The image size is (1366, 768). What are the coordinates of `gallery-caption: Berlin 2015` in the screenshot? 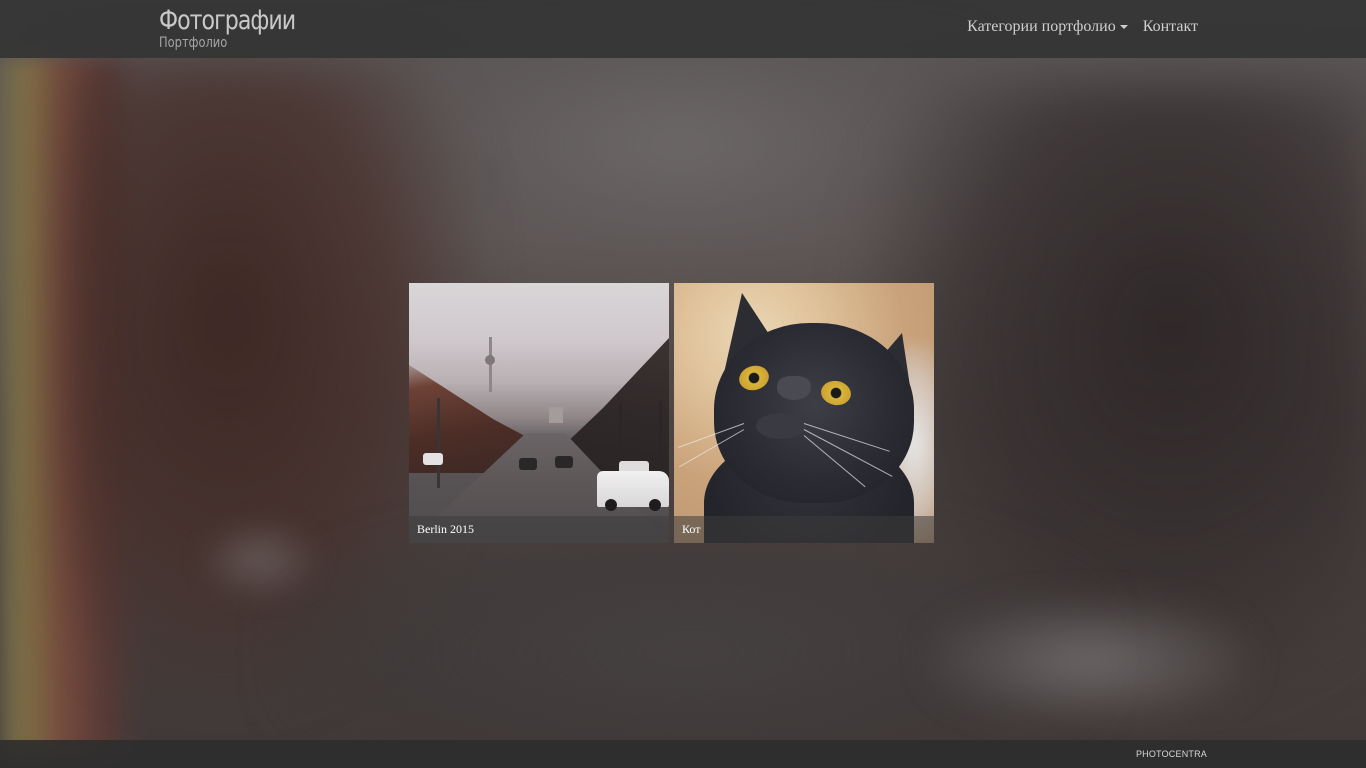 It's located at (539, 529).